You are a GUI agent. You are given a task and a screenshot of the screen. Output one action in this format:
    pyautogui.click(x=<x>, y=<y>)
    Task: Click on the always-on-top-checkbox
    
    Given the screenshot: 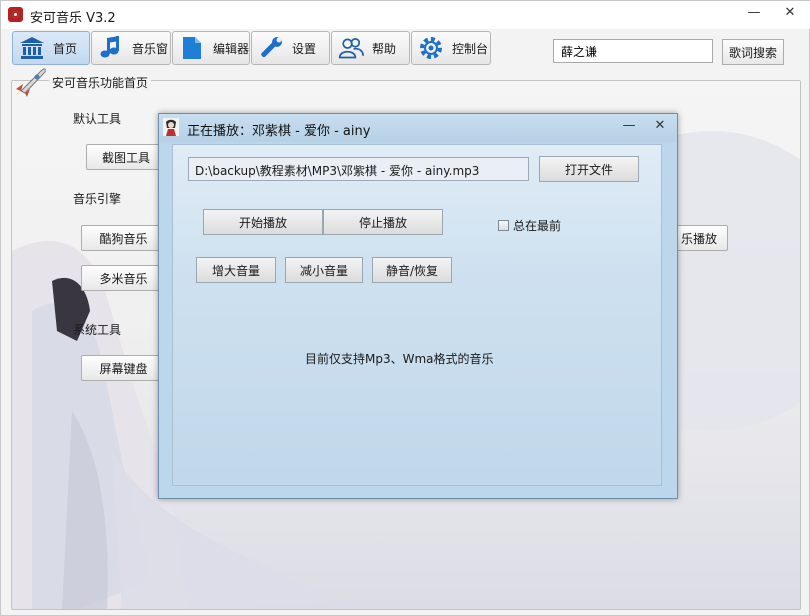 What is the action you would take?
    pyautogui.click(x=503, y=225)
    